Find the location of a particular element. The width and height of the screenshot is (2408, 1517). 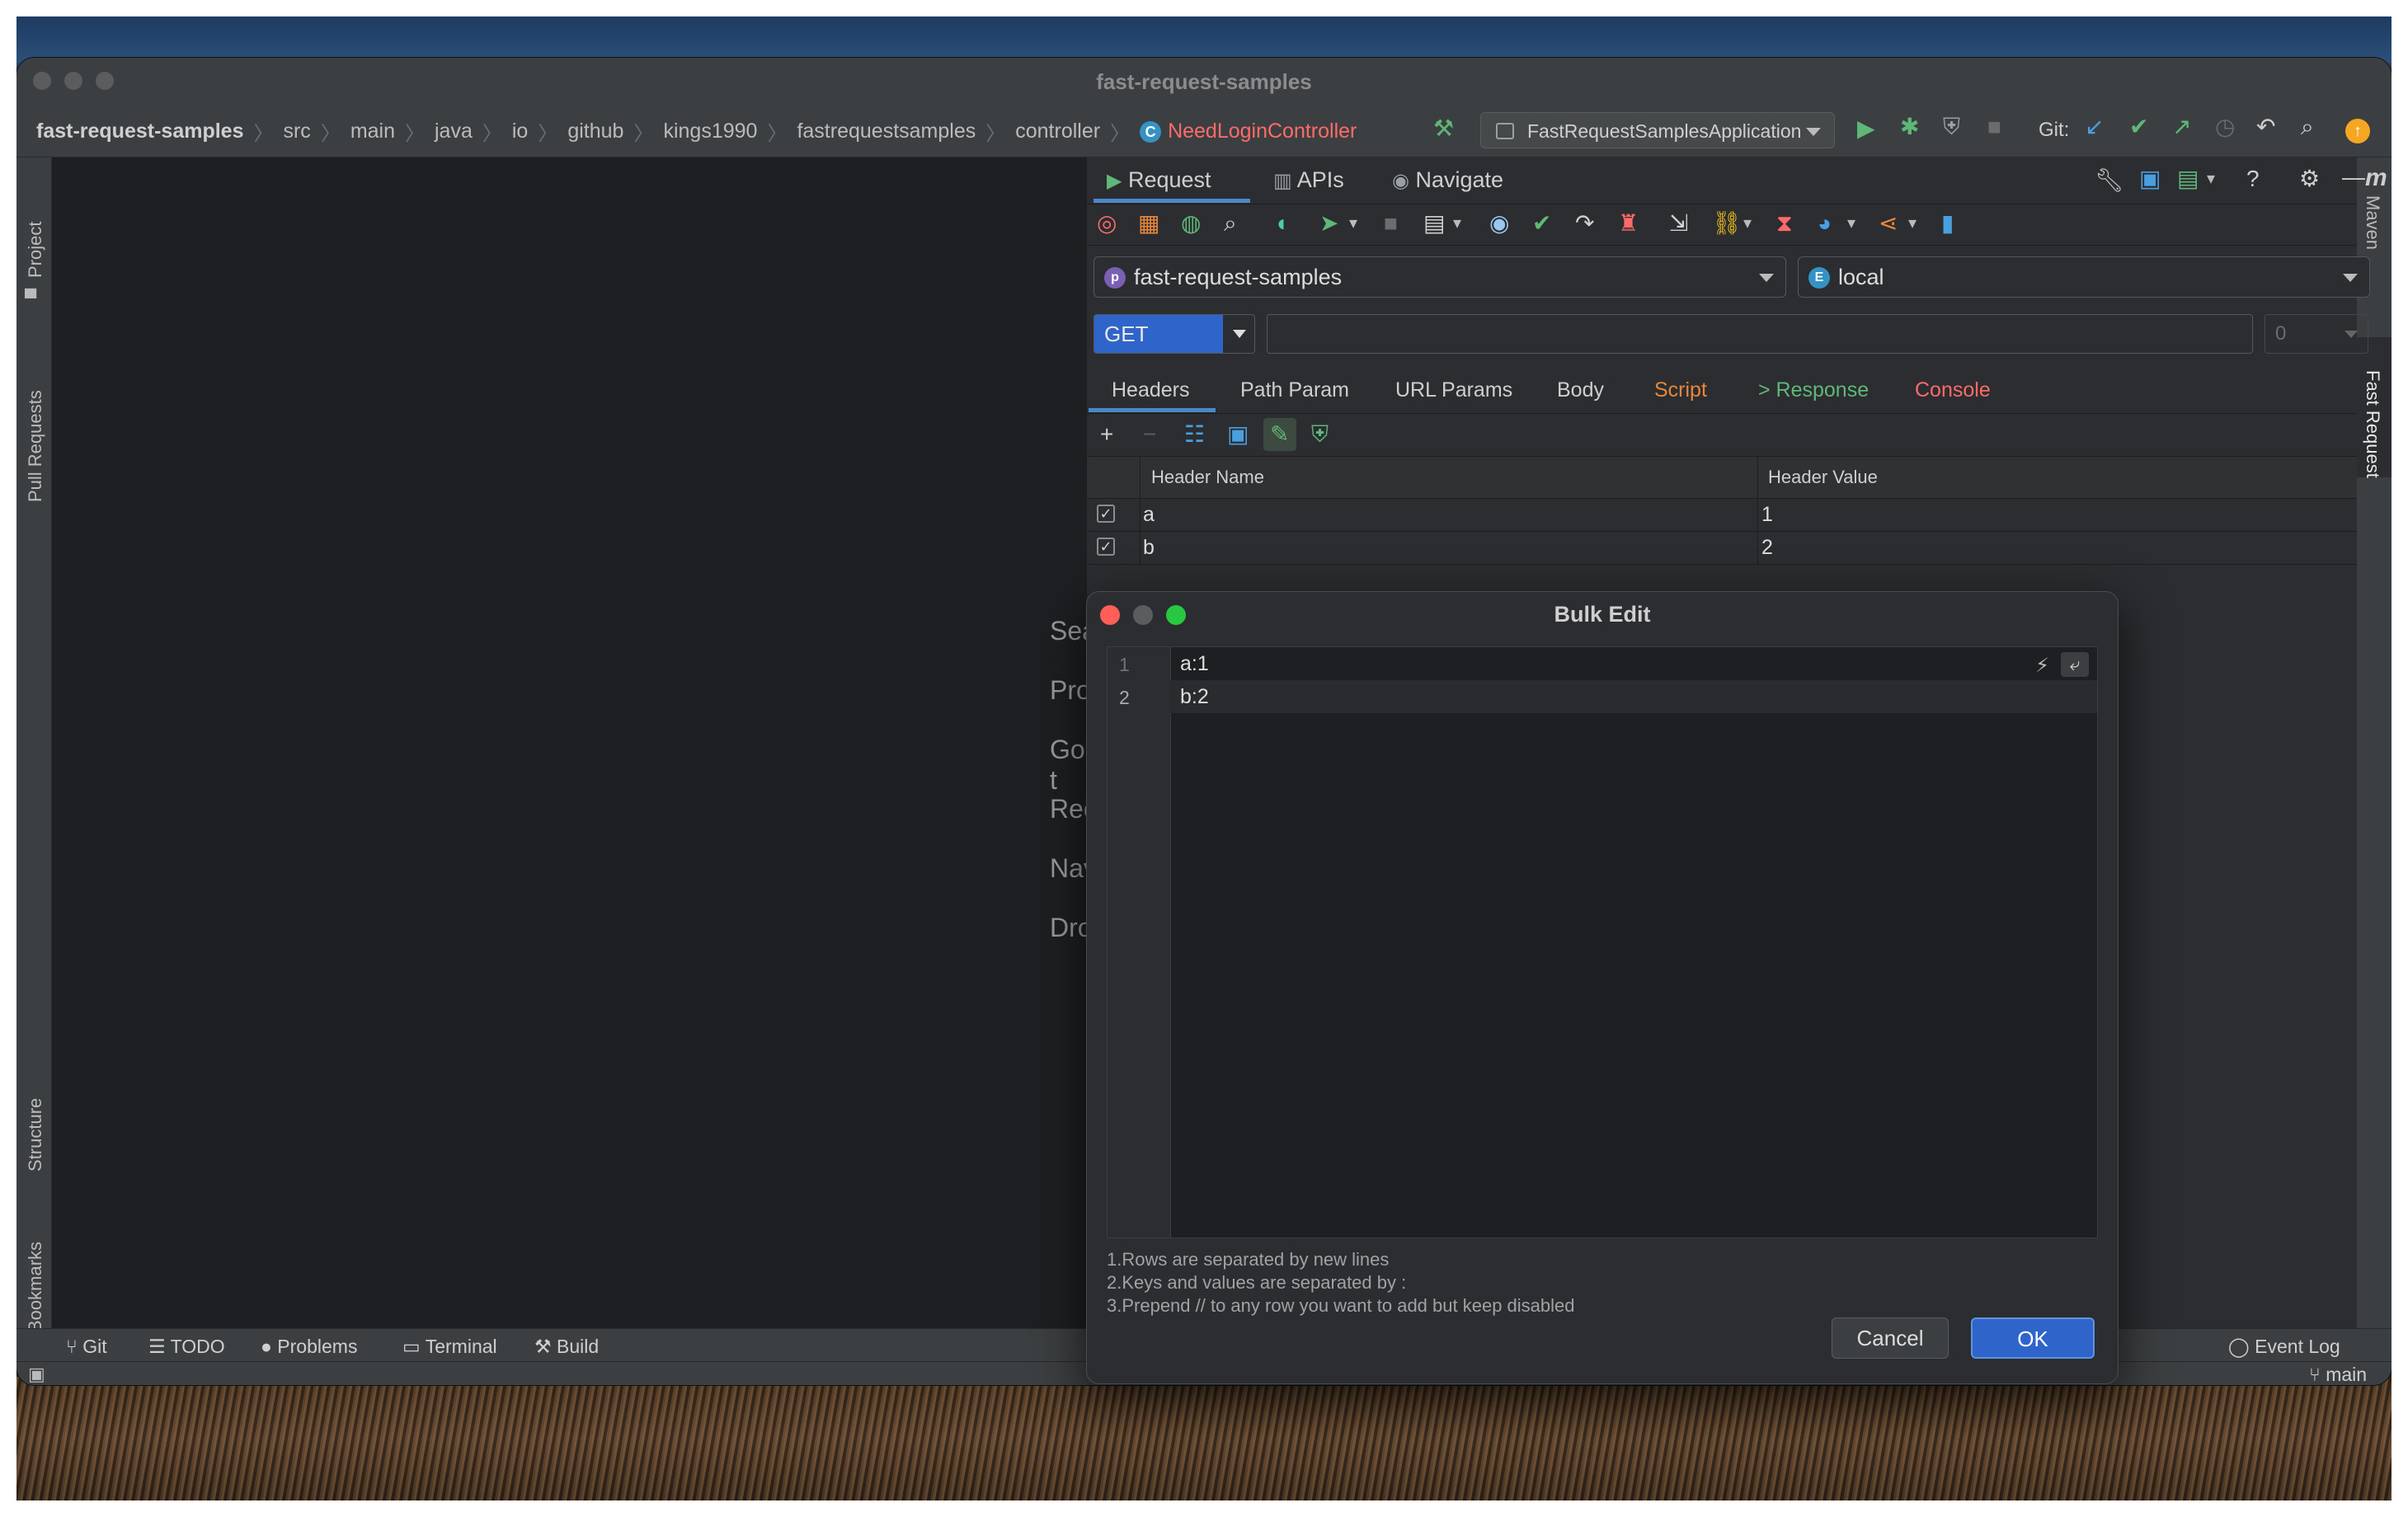

breadcrumb-current-file: NeedLoginController is located at coordinates (1263, 131).